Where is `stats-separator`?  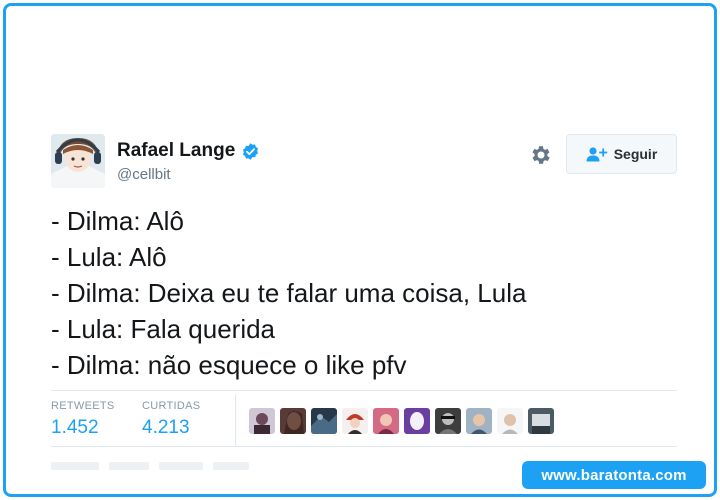 stats-separator is located at coordinates (235, 420).